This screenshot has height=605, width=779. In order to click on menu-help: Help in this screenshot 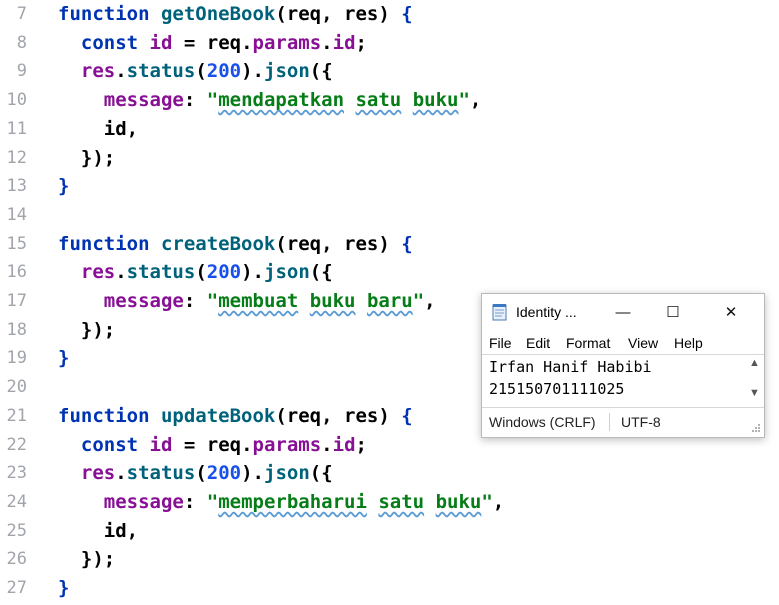, I will do `click(688, 343)`.